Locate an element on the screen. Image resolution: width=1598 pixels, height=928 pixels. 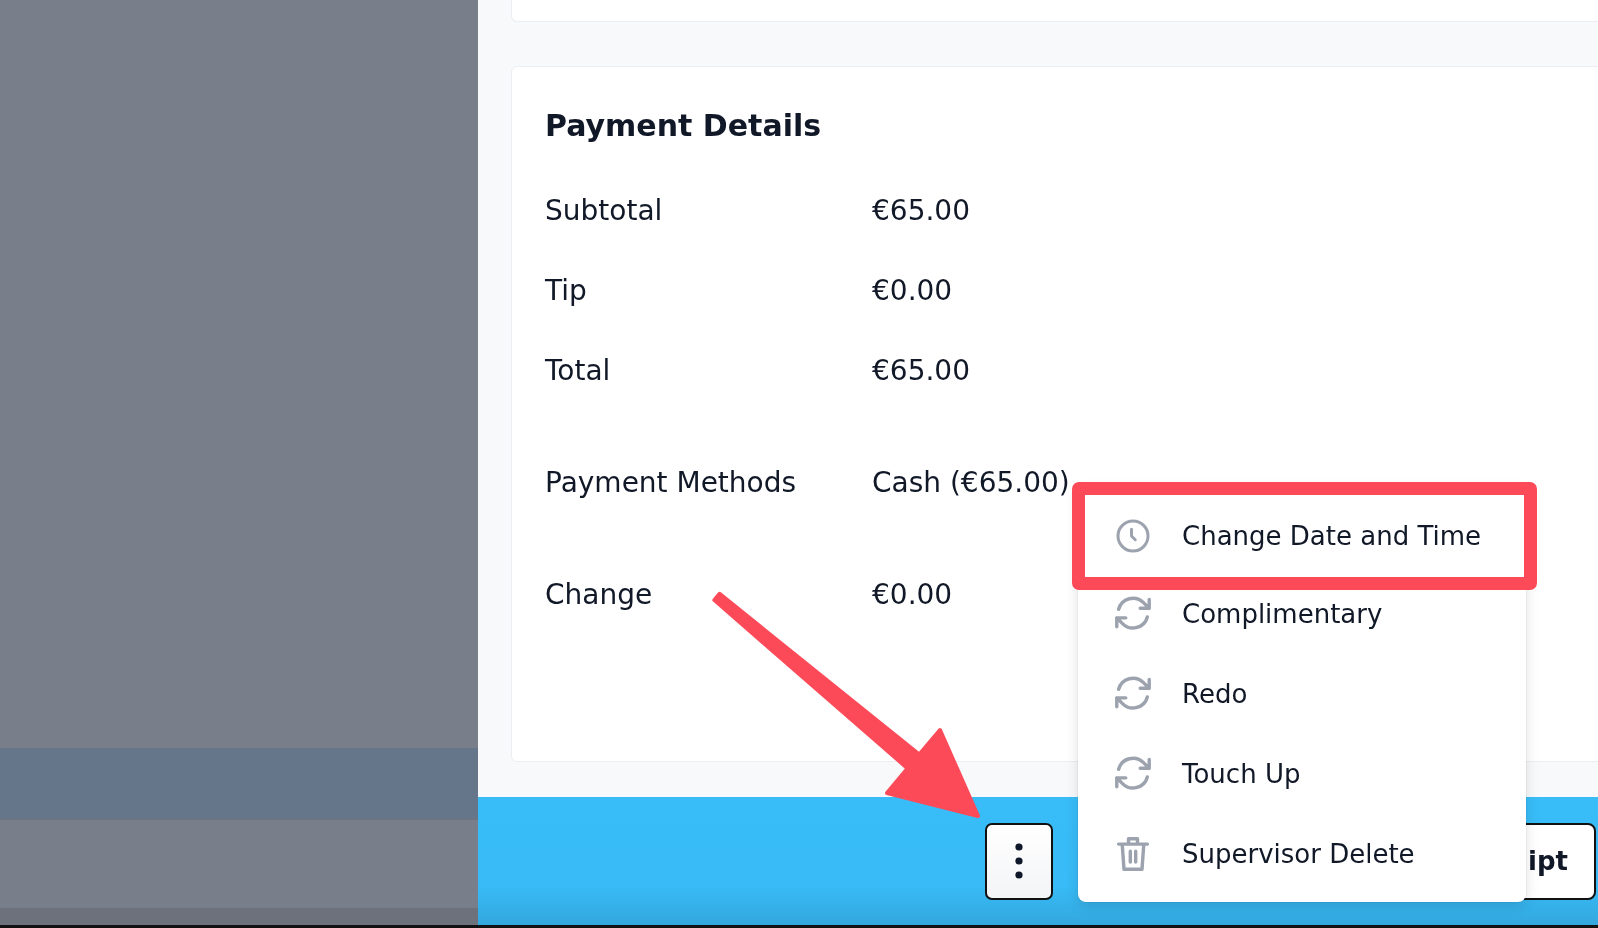
row-label: Change is located at coordinates (599, 594).